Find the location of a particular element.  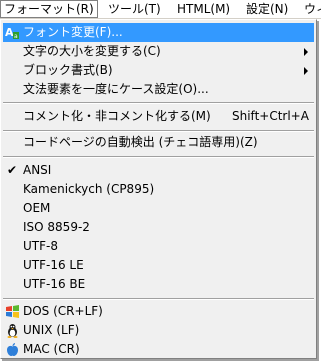

menu-item-label: ISO 8859-2 is located at coordinates (56, 227).